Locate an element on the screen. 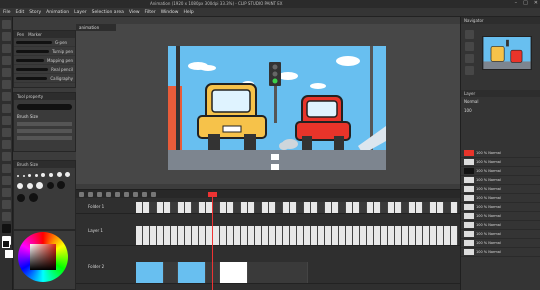  new-timeline-icon is located at coordinates (81, 194).